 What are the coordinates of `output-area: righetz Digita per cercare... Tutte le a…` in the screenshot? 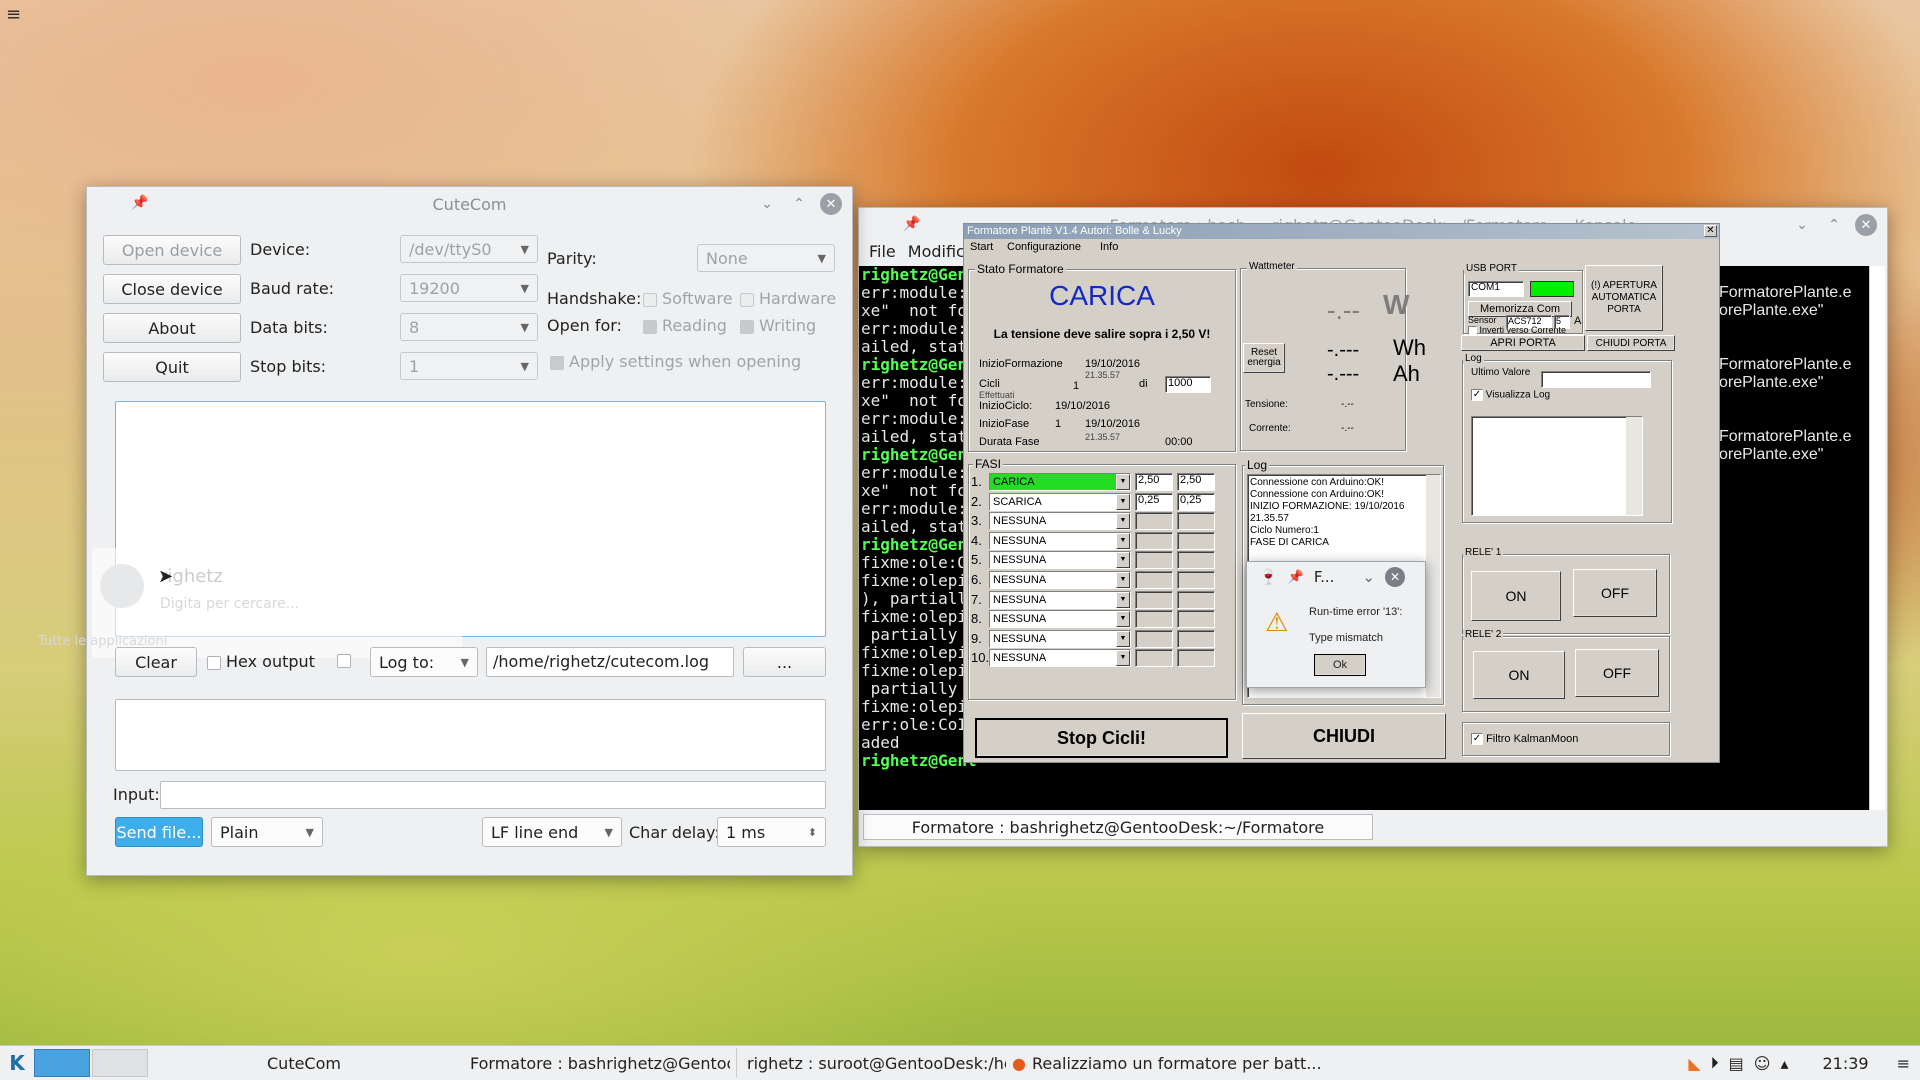 It's located at (432, 529).